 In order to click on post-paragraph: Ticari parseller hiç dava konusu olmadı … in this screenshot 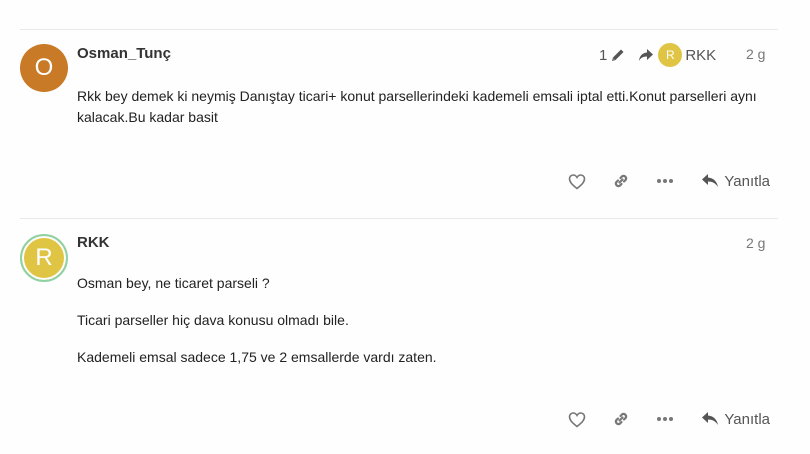, I will do `click(213, 320)`.